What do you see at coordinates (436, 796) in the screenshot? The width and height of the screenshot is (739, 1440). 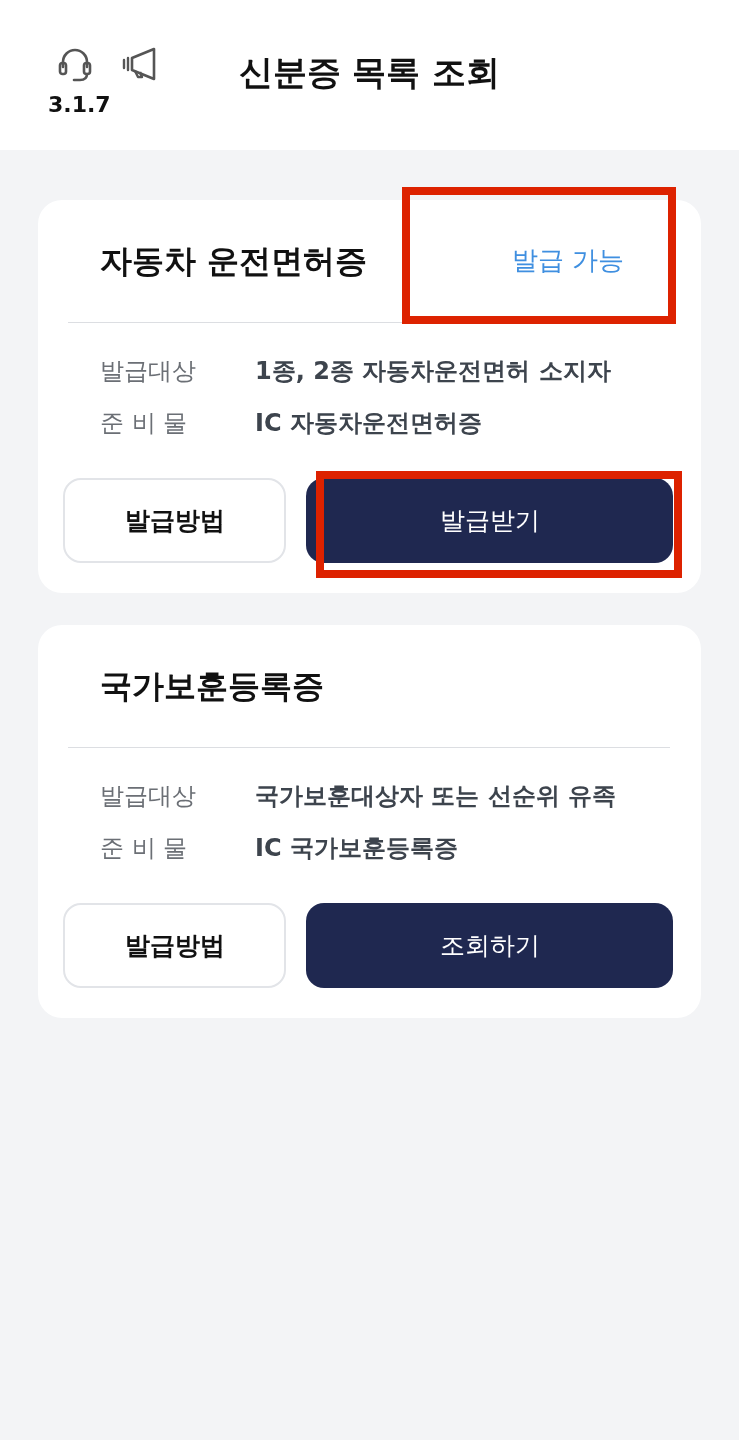 I see `detail-value: 국가보훈대상자 또는 선순위 유족` at bounding box center [436, 796].